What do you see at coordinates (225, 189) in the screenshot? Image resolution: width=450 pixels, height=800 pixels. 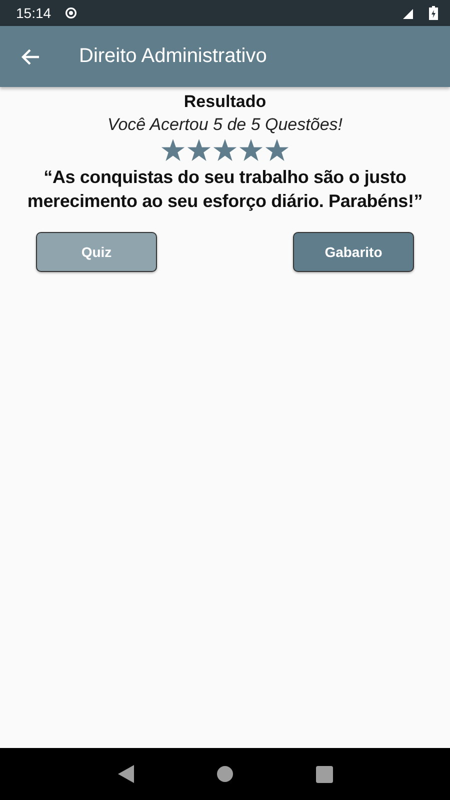 I see `congrats-message: “As conquistas do seu trabalho são o justo merecimento ao seu esforço diário. Parabéns!”` at bounding box center [225, 189].